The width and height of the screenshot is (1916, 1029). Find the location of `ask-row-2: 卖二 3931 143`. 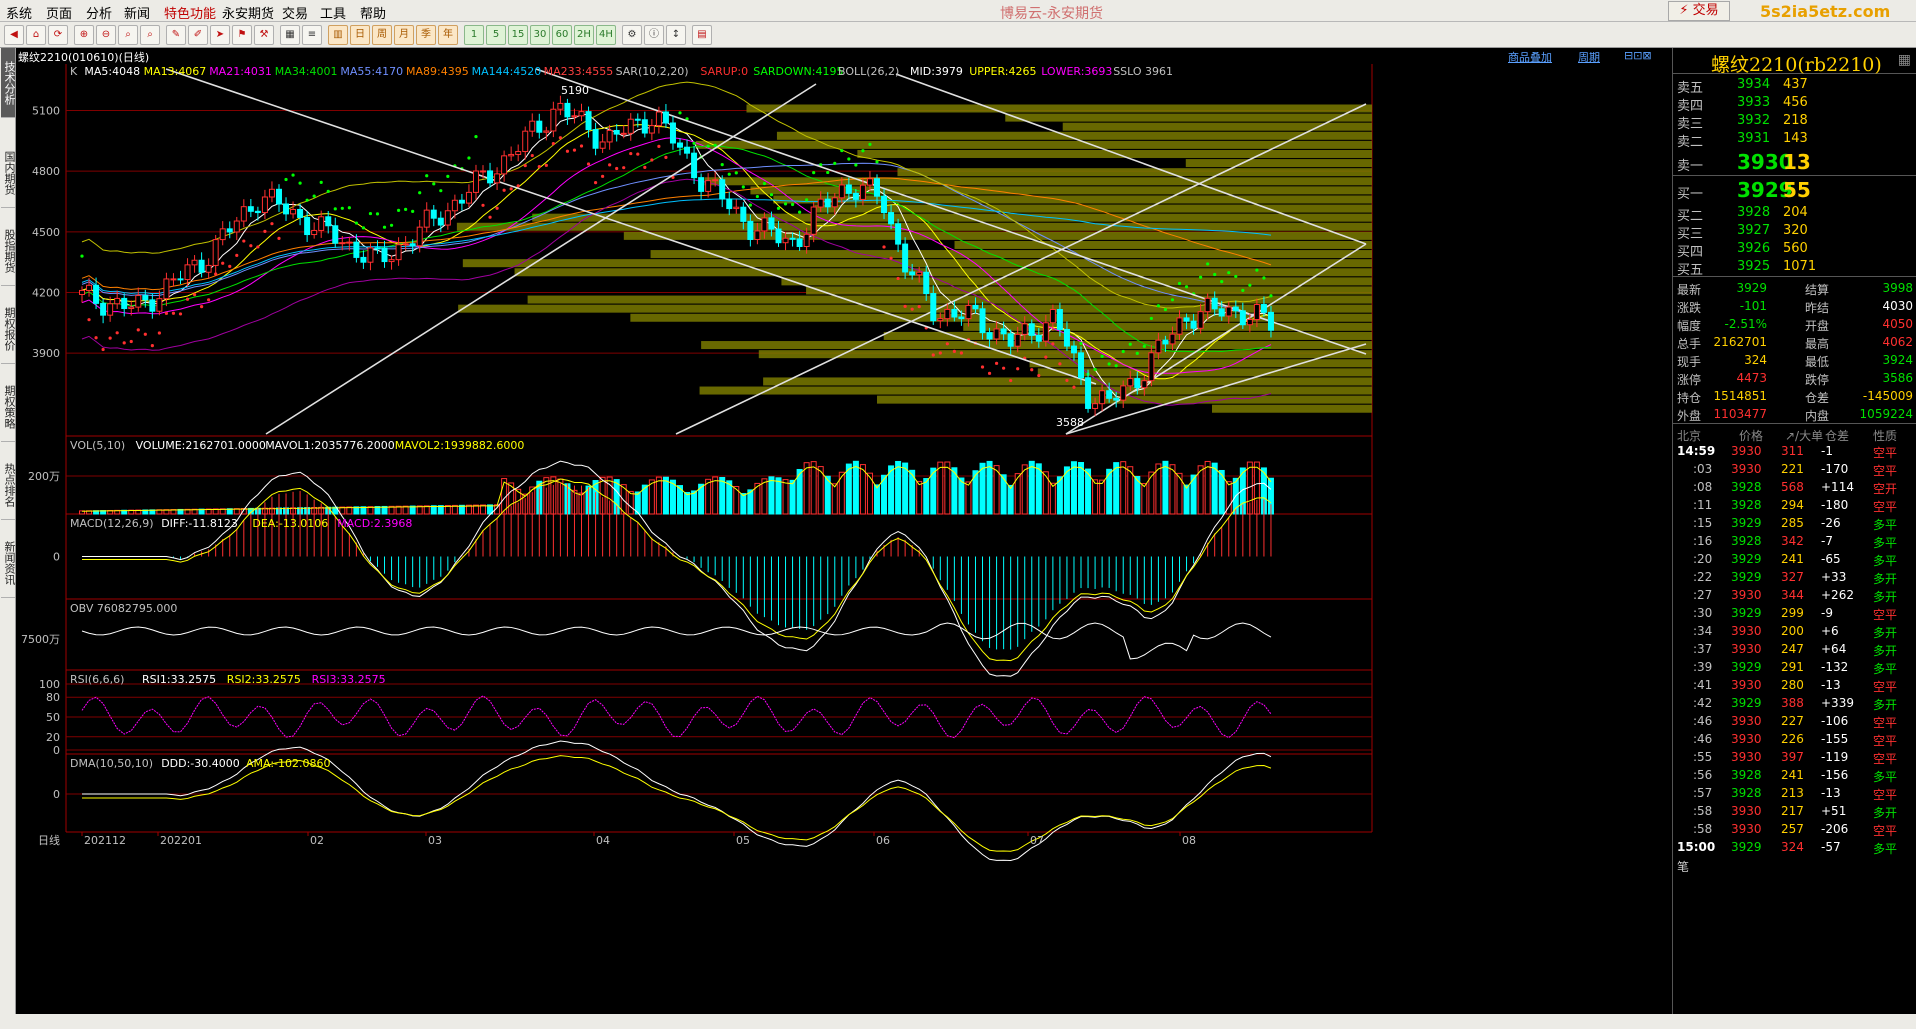

ask-row-2: 卖二 3931 143 is located at coordinates (1794, 139).